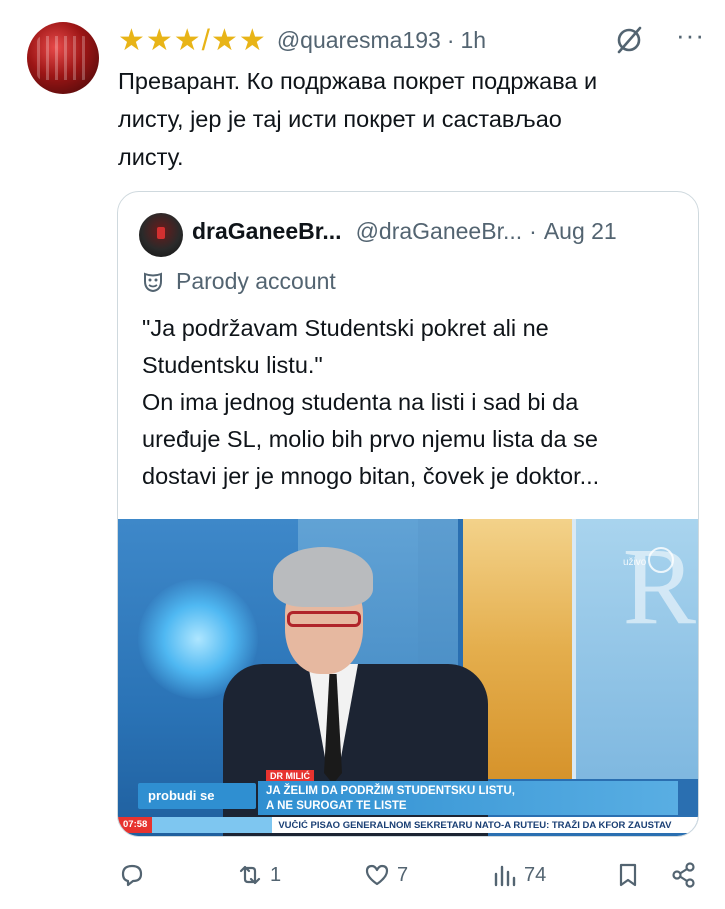 This screenshot has width=725, height=909. I want to click on tweet-text-line: листу., so click(151, 157).